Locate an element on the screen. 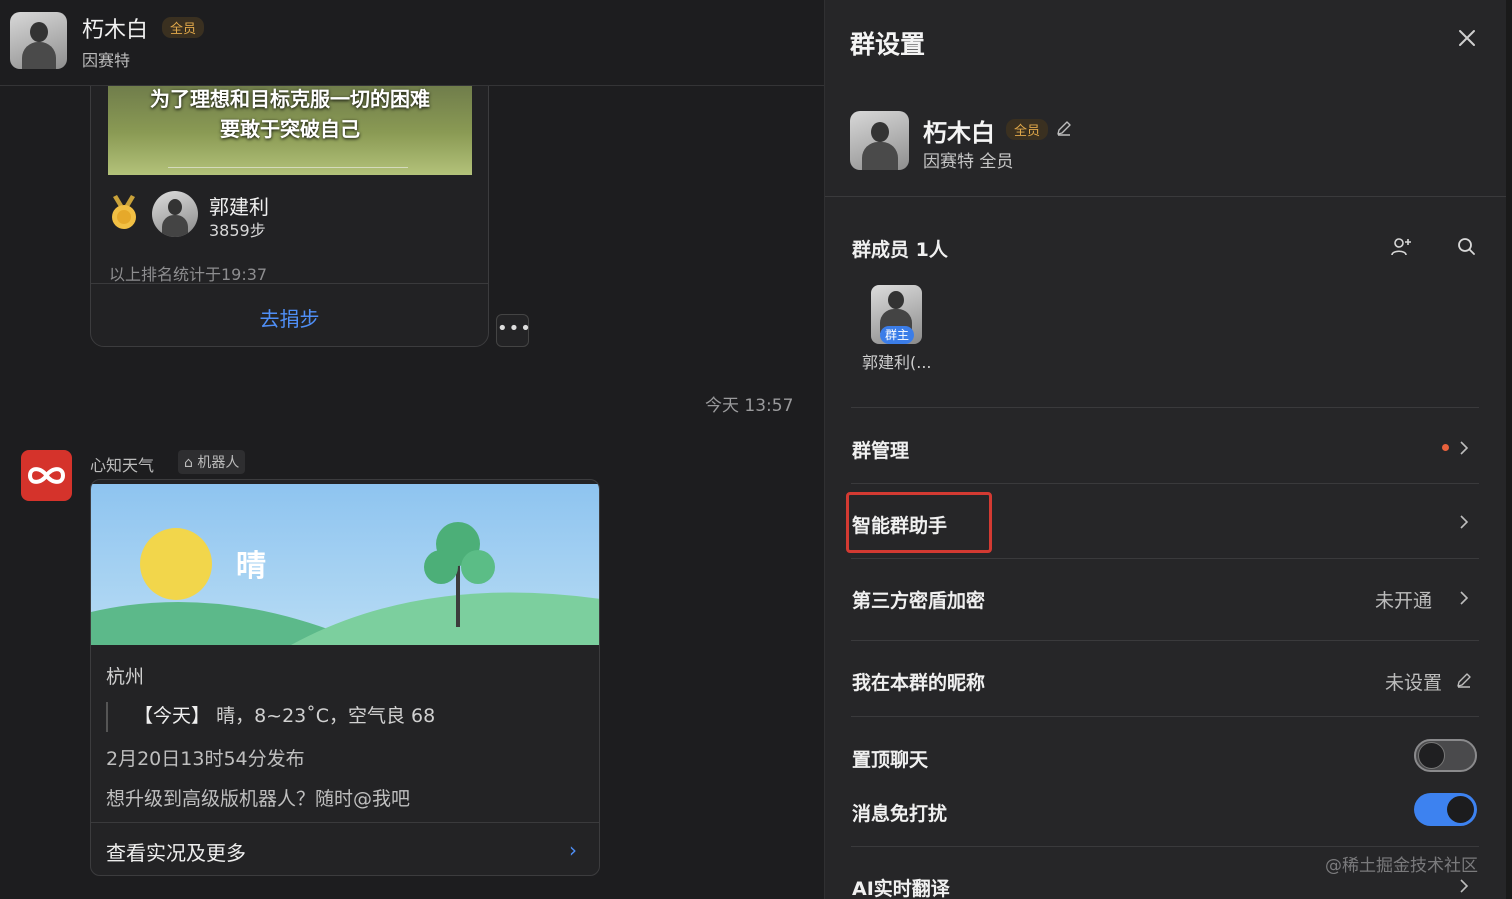 This screenshot has width=1512, height=899. close-icon is located at coordinates (1467, 38).